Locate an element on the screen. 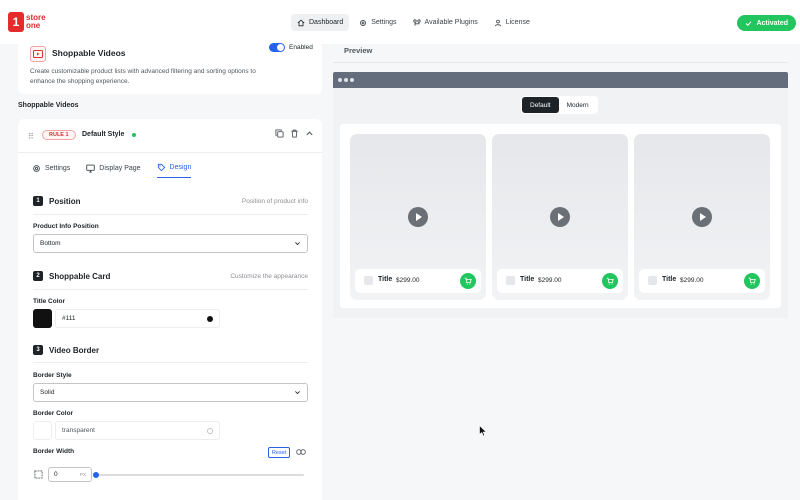 The height and width of the screenshot is (500, 800). step-number: 3 is located at coordinates (38, 350).